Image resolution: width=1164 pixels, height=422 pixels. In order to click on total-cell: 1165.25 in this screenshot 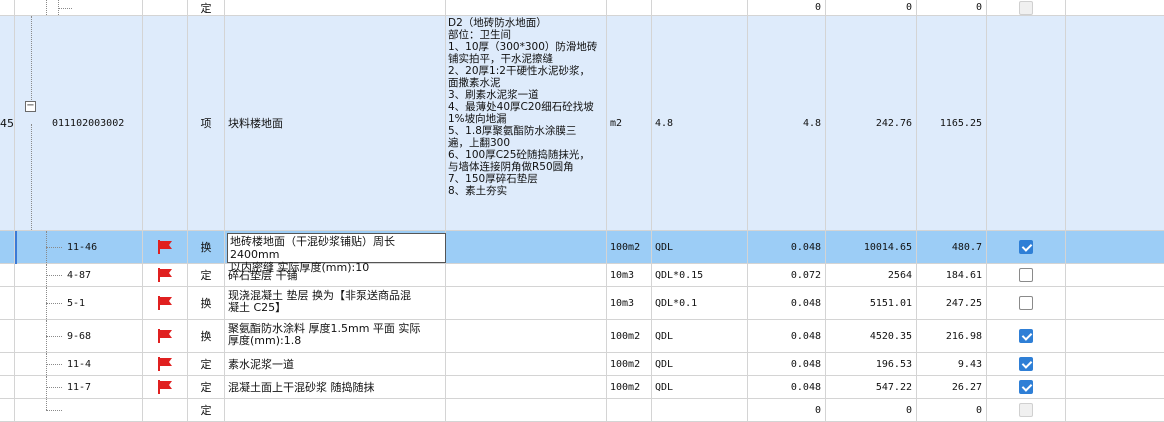, I will do `click(952, 123)`.